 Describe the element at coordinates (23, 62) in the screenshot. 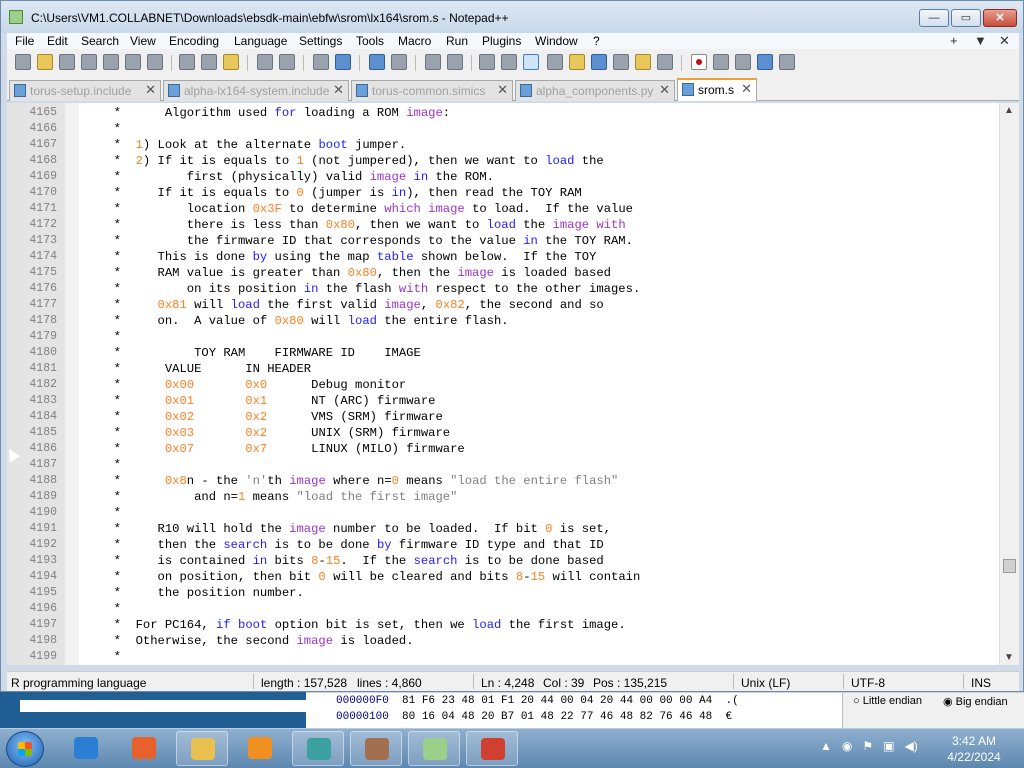

I see `new-file-icon` at that location.